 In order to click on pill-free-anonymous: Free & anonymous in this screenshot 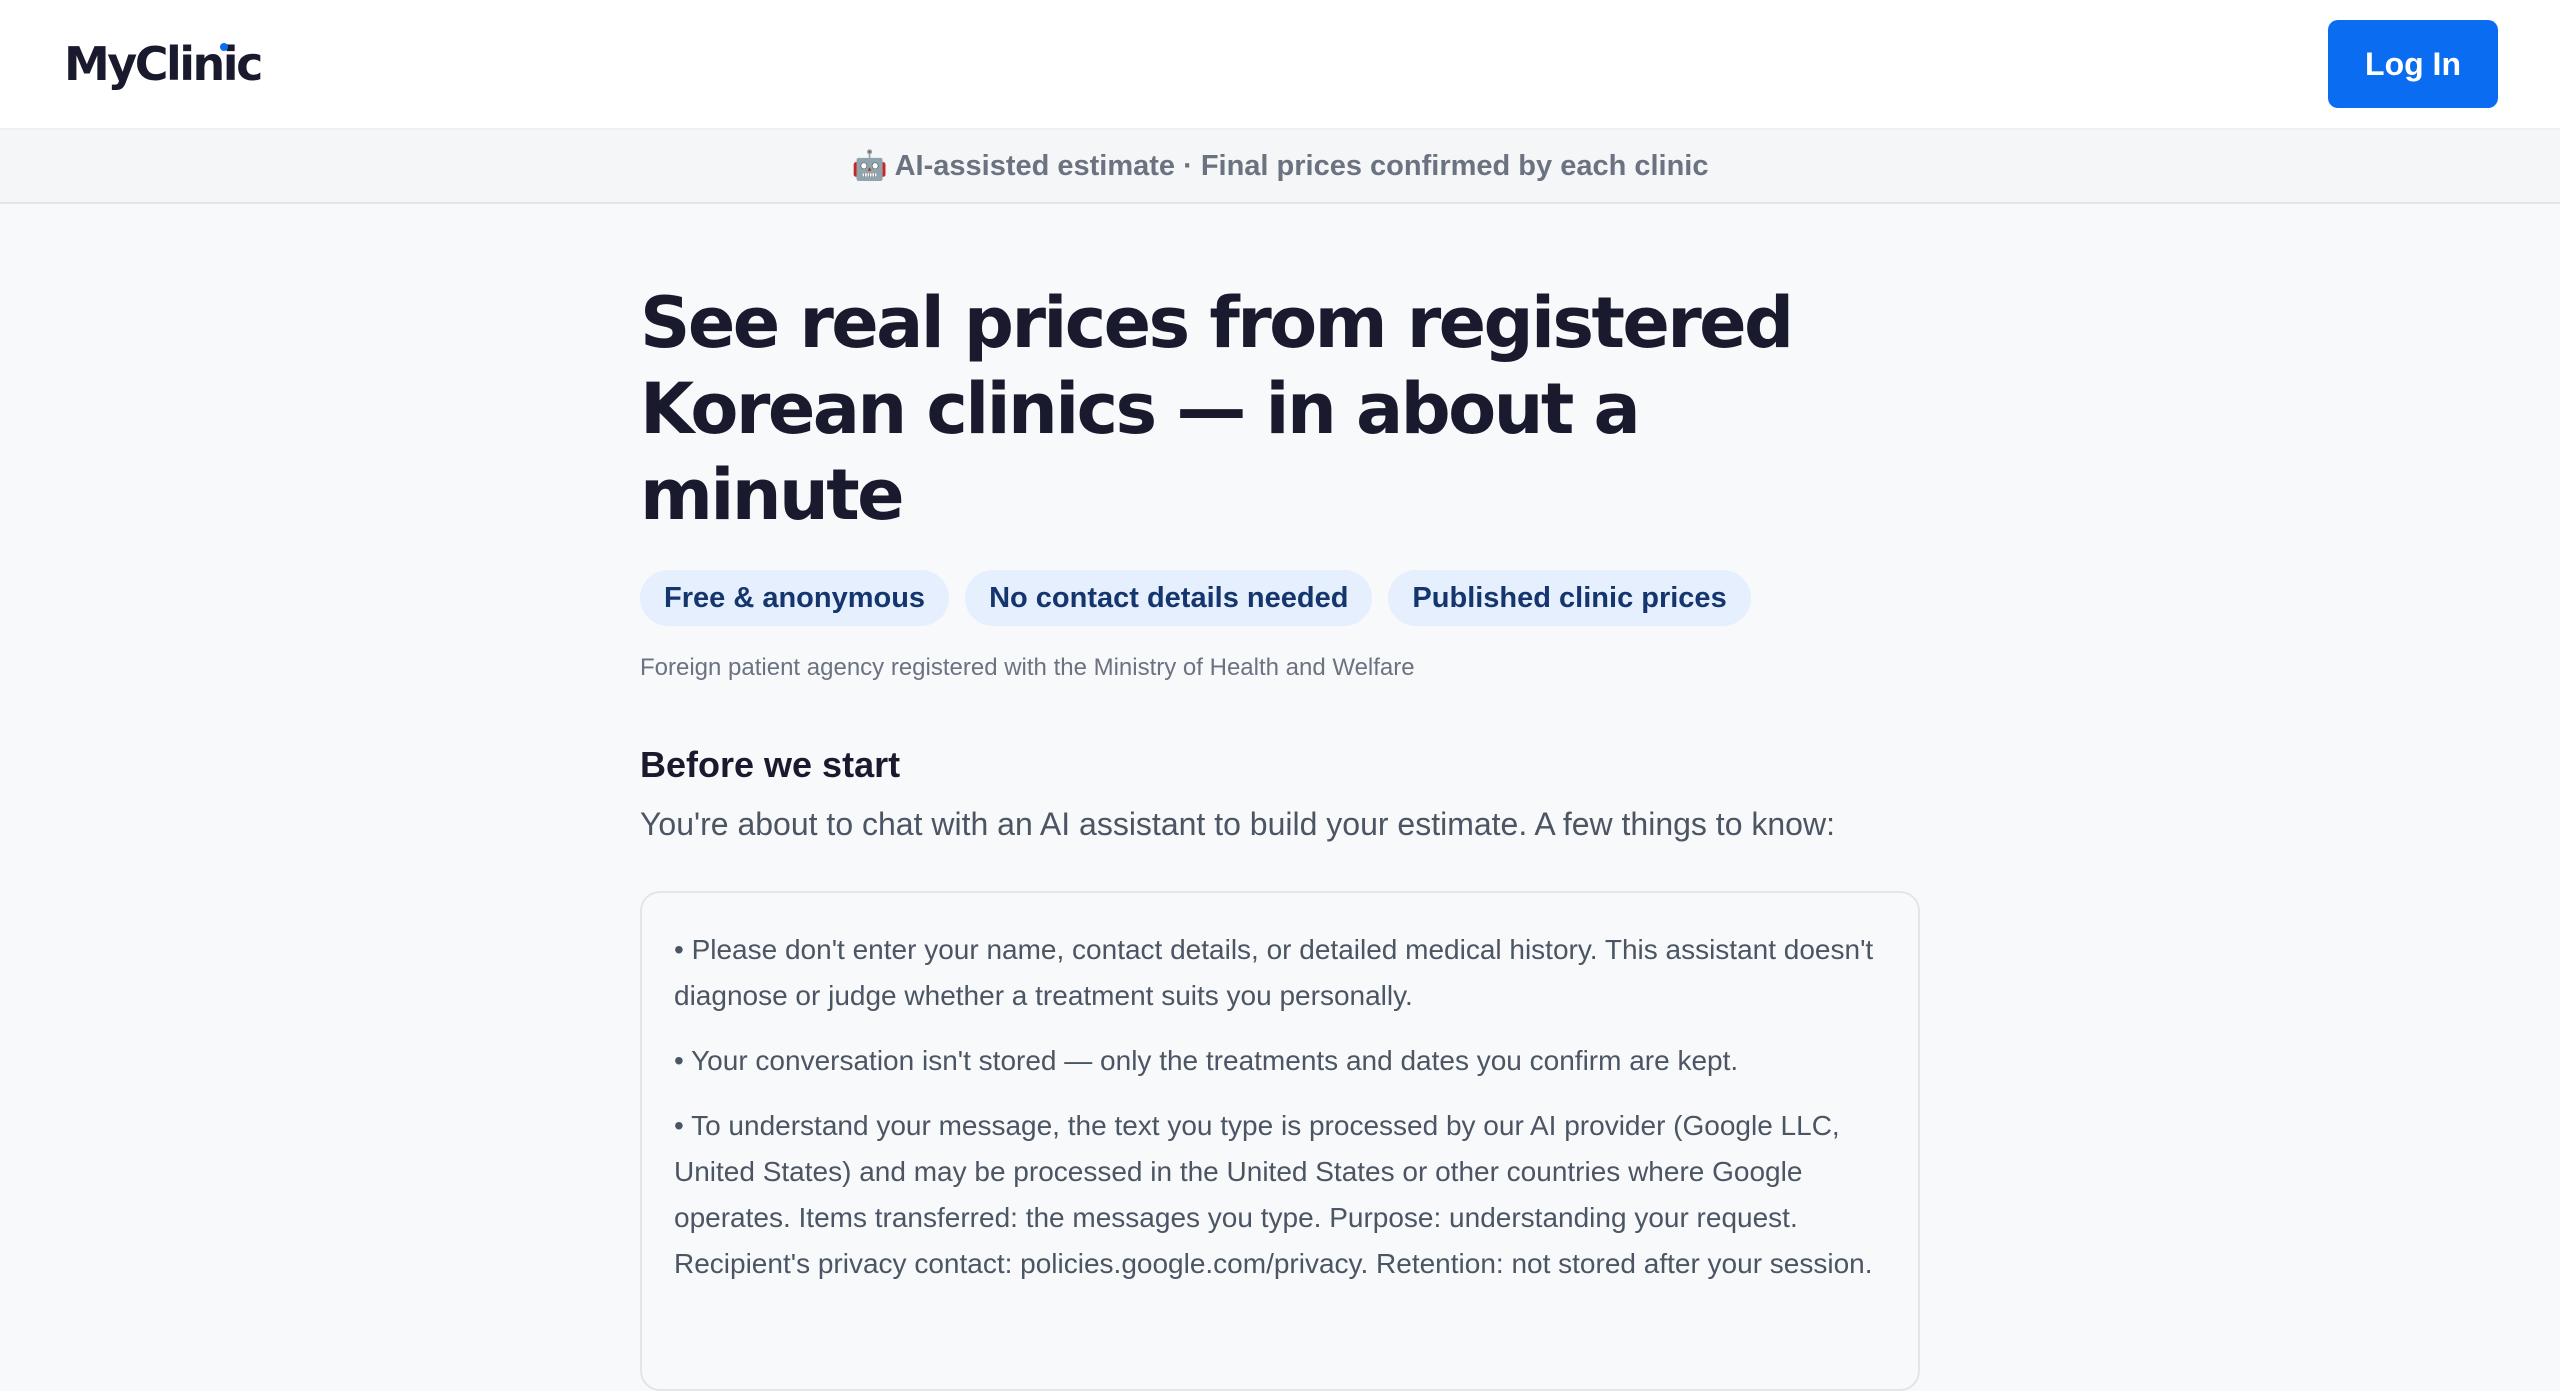, I will do `click(795, 598)`.